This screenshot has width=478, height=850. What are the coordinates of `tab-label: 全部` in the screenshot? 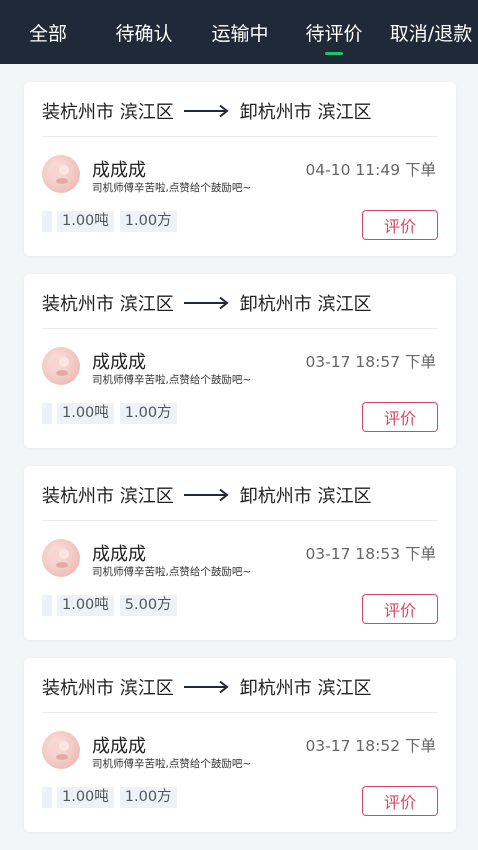 It's located at (47, 33).